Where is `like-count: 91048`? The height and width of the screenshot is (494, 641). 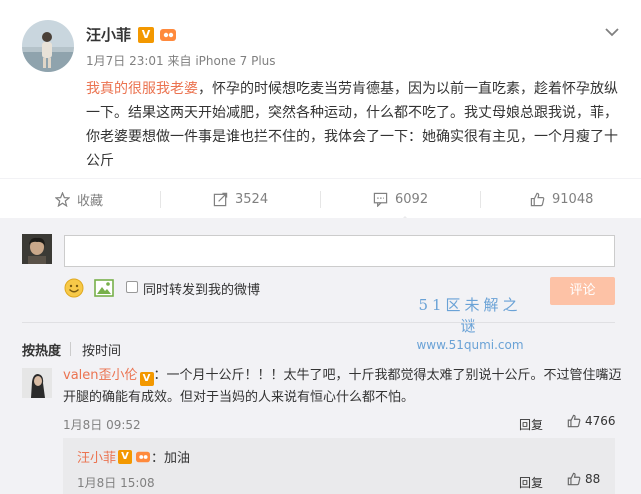
like-count: 91048 is located at coordinates (573, 199).